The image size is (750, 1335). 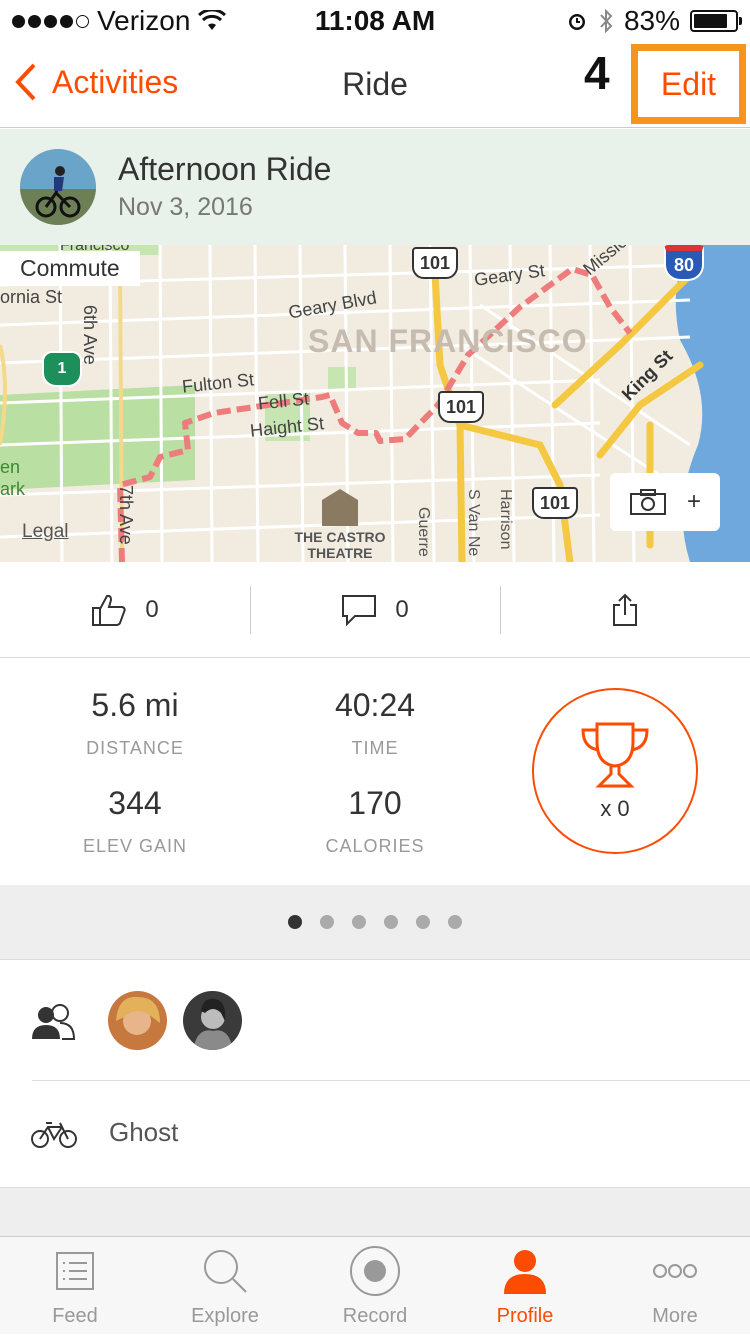 What do you see at coordinates (375, 748) in the screenshot?
I see `stat-label: TIME` at bounding box center [375, 748].